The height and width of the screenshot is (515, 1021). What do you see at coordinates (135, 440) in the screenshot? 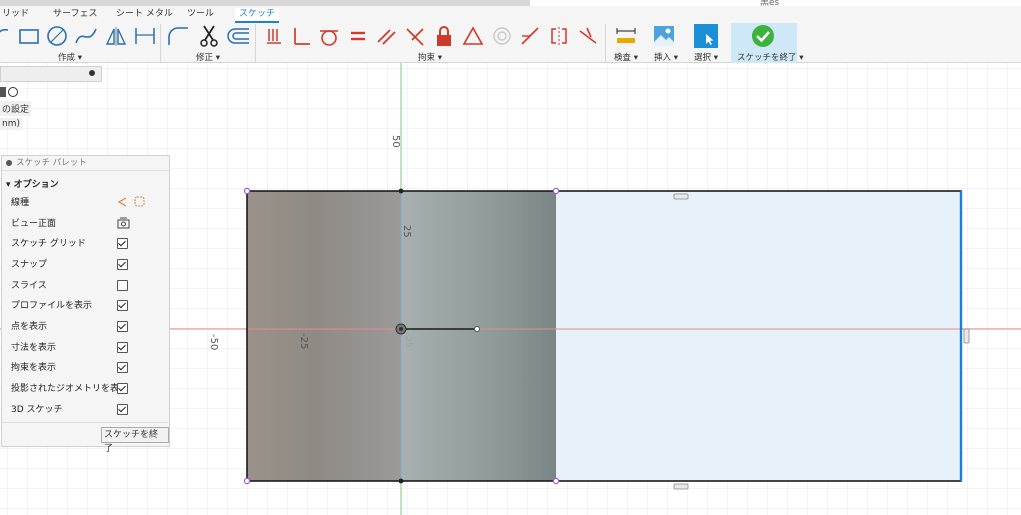
I see `palette-finish-sketch-button: スケッチを終了` at bounding box center [135, 440].